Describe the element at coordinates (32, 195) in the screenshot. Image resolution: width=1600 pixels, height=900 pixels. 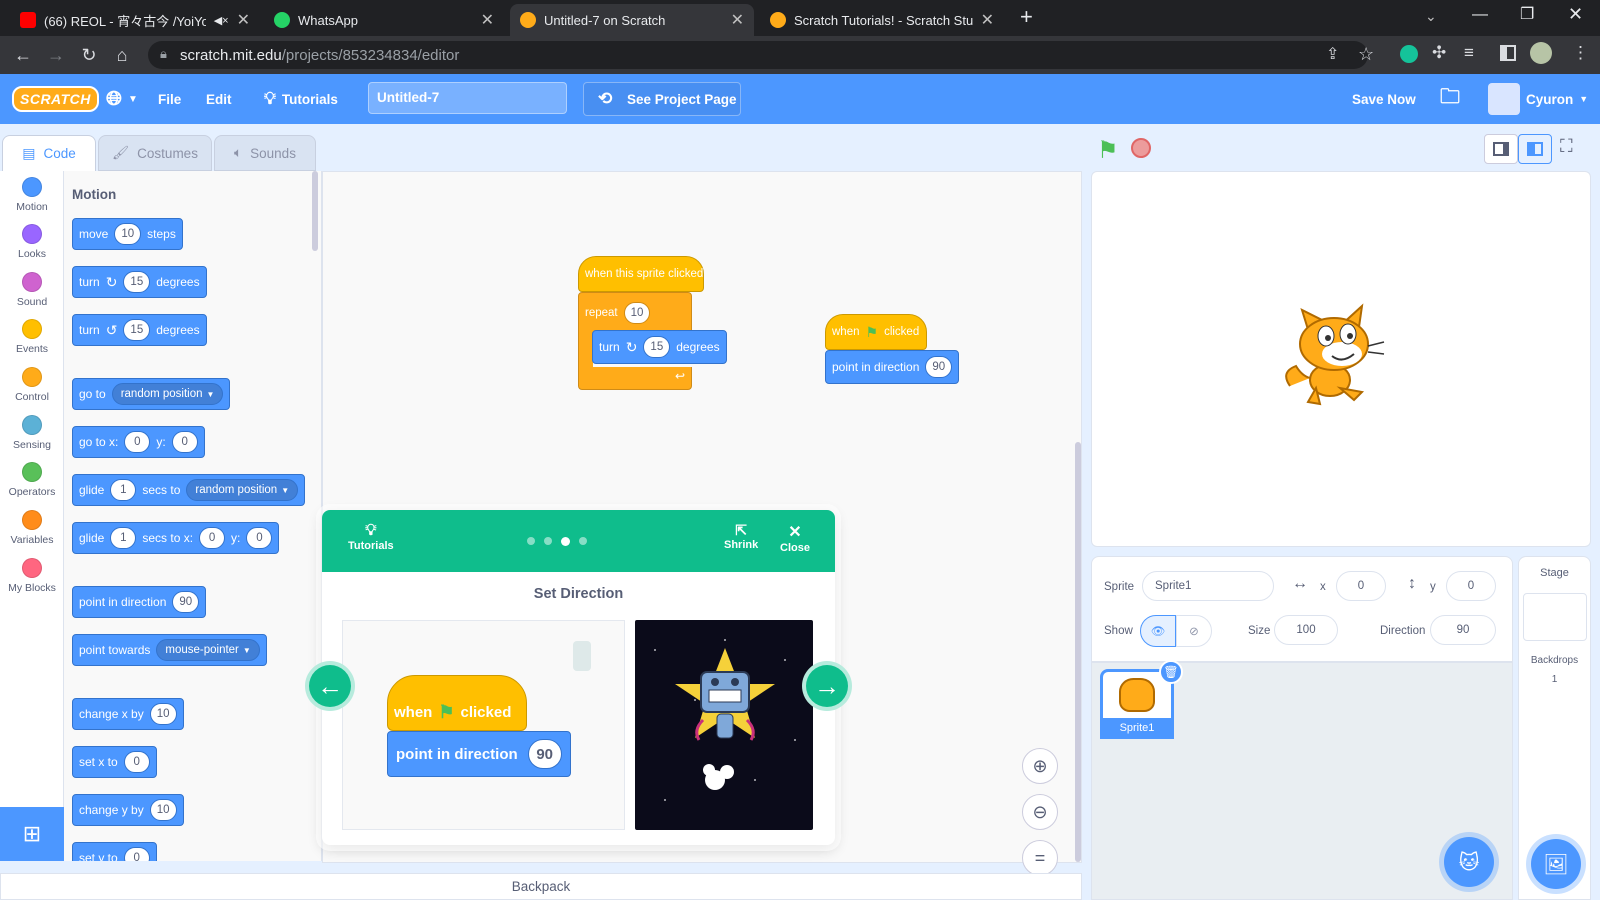
I see `category-motion: Motion` at that location.